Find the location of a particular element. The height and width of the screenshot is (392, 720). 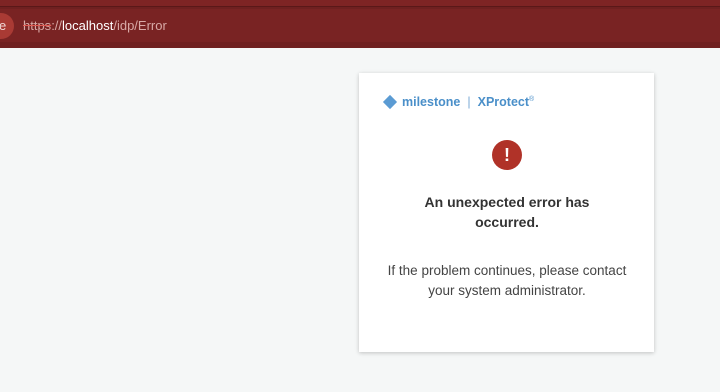

url-text: https://localhost/idp/Error is located at coordinates (95, 25).